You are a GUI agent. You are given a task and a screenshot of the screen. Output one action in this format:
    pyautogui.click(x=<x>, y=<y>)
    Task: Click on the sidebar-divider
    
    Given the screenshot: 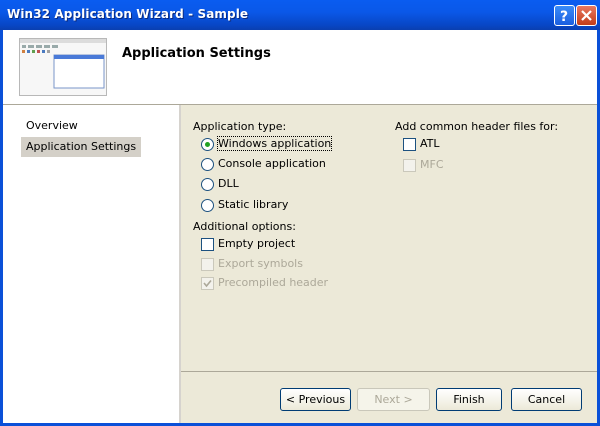 What is the action you would take?
    pyautogui.click(x=180, y=264)
    